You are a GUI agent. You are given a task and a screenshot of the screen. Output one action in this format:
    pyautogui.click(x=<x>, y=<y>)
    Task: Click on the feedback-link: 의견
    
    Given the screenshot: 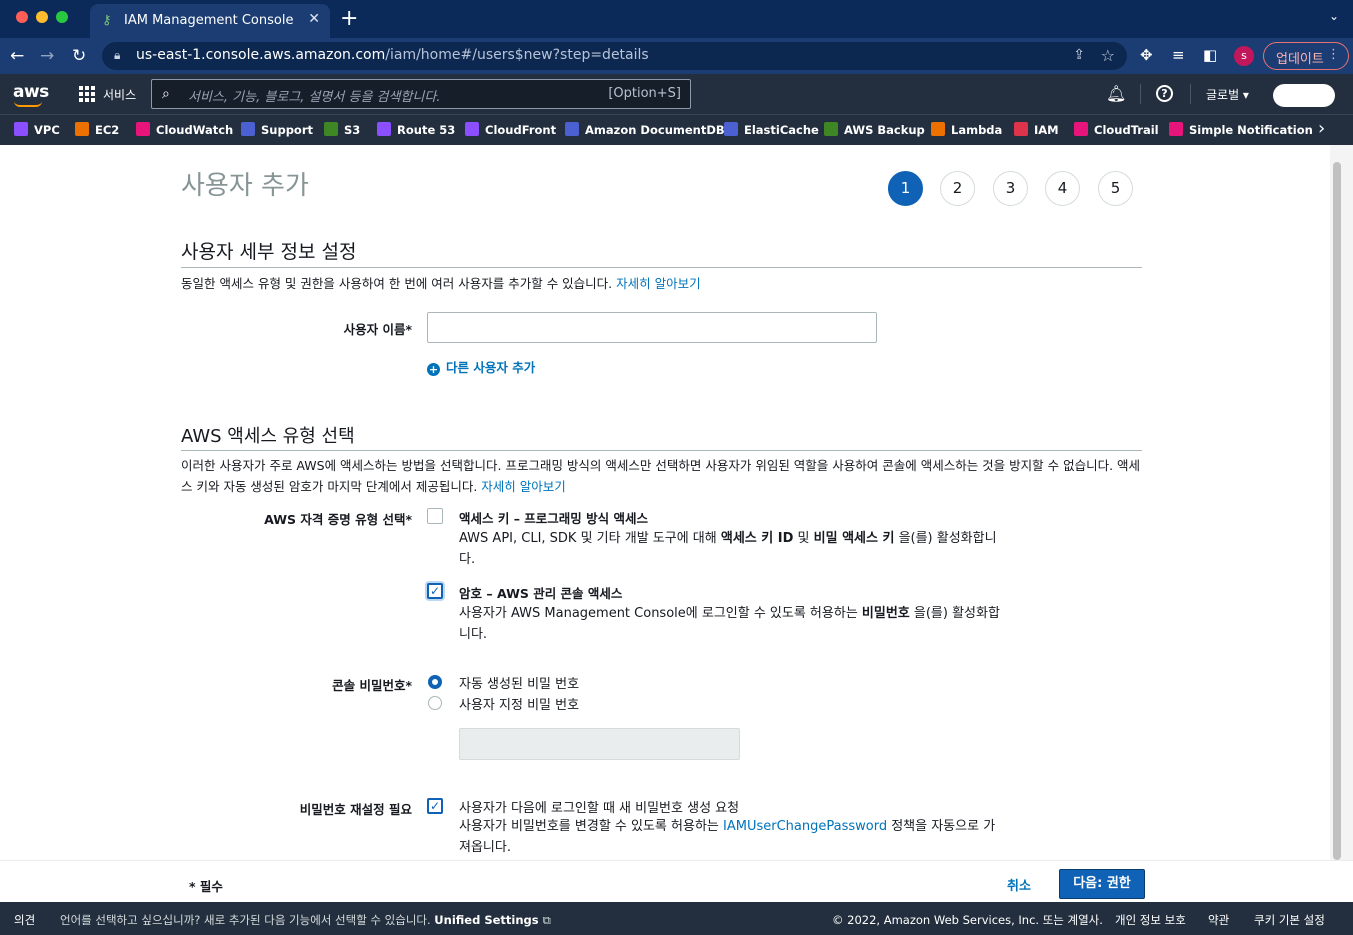 What is the action you would take?
    pyautogui.click(x=24, y=920)
    